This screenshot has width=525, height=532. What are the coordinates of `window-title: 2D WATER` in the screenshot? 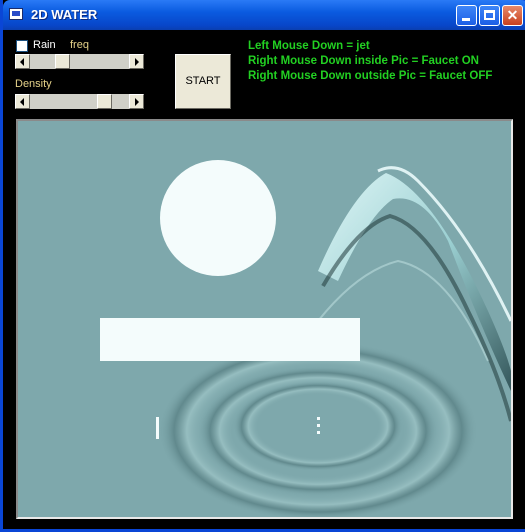 It's located at (64, 14).